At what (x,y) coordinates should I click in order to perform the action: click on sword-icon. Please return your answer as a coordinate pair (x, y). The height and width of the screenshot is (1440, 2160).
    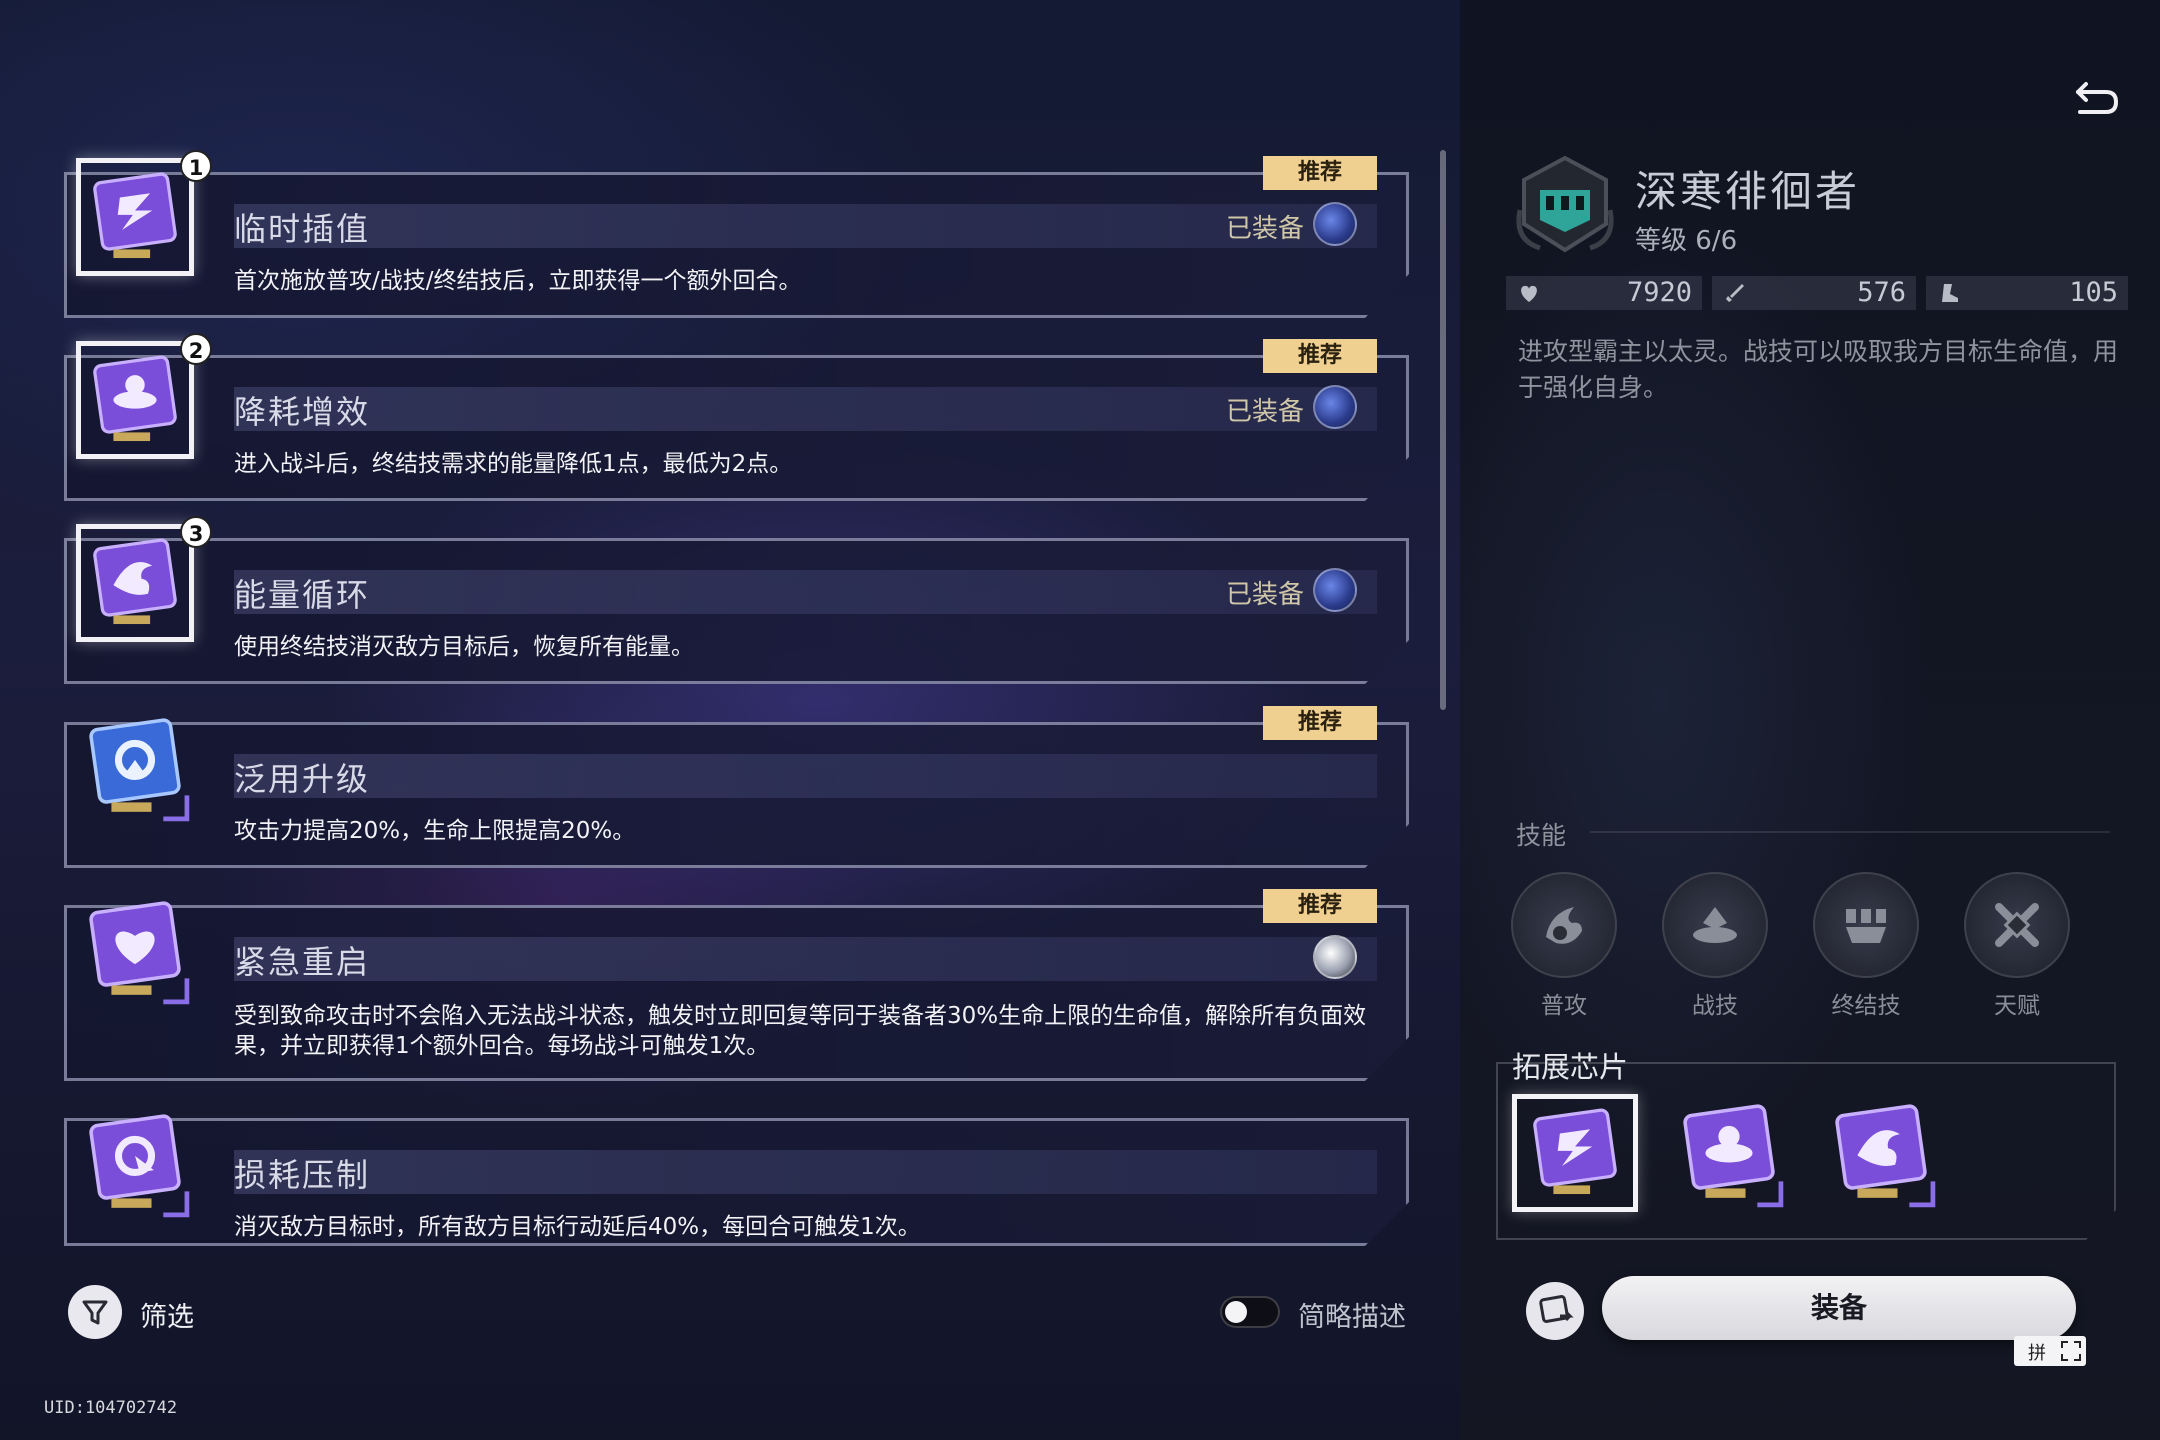
    Looking at the image, I should click on (1735, 293).